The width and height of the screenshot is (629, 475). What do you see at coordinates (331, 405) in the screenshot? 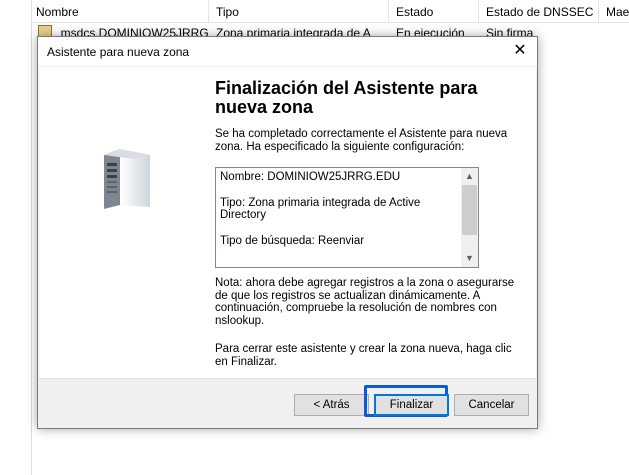
I see `back-button: < Atrás` at bounding box center [331, 405].